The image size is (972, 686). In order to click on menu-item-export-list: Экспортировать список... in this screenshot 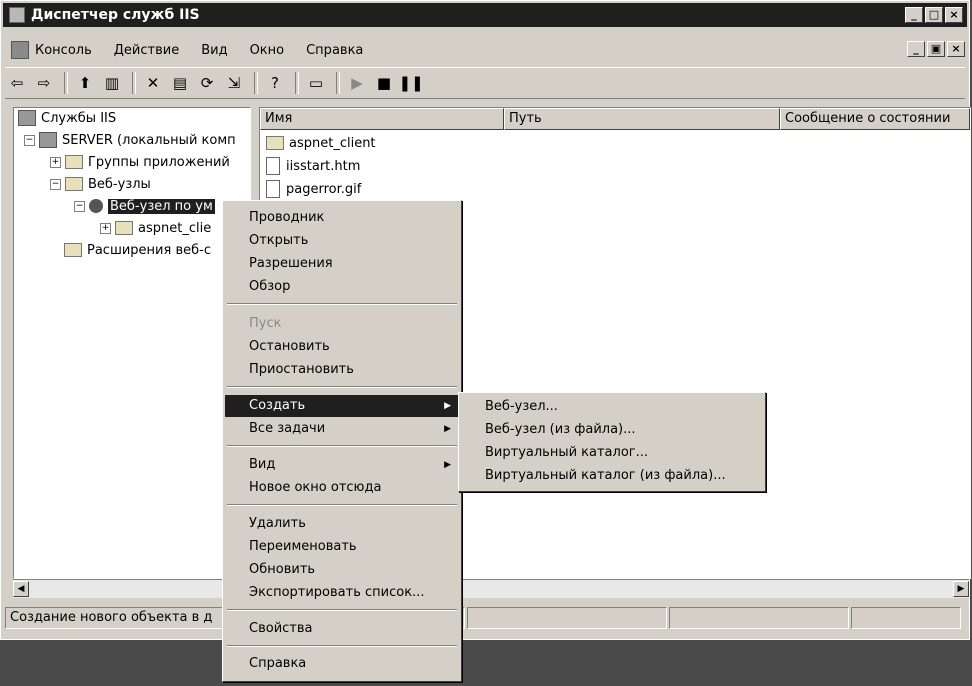, I will do `click(342, 593)`.